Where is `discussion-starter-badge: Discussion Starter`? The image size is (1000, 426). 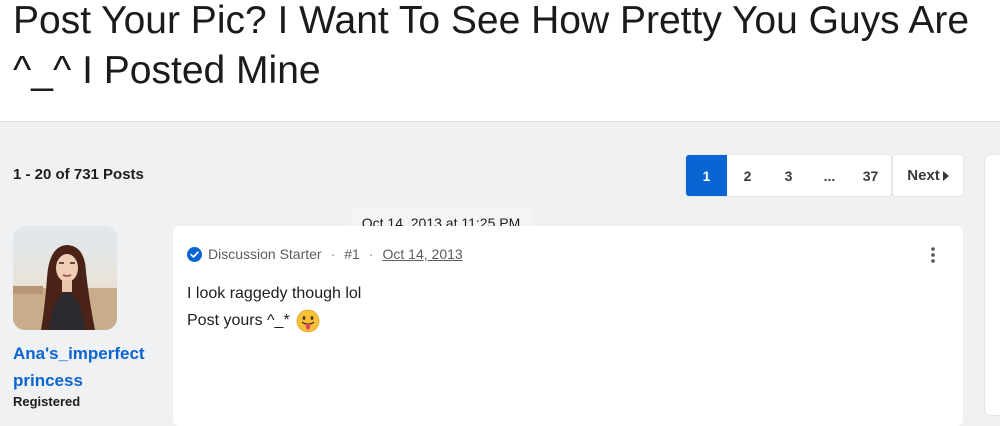 discussion-starter-badge: Discussion Starter is located at coordinates (265, 254).